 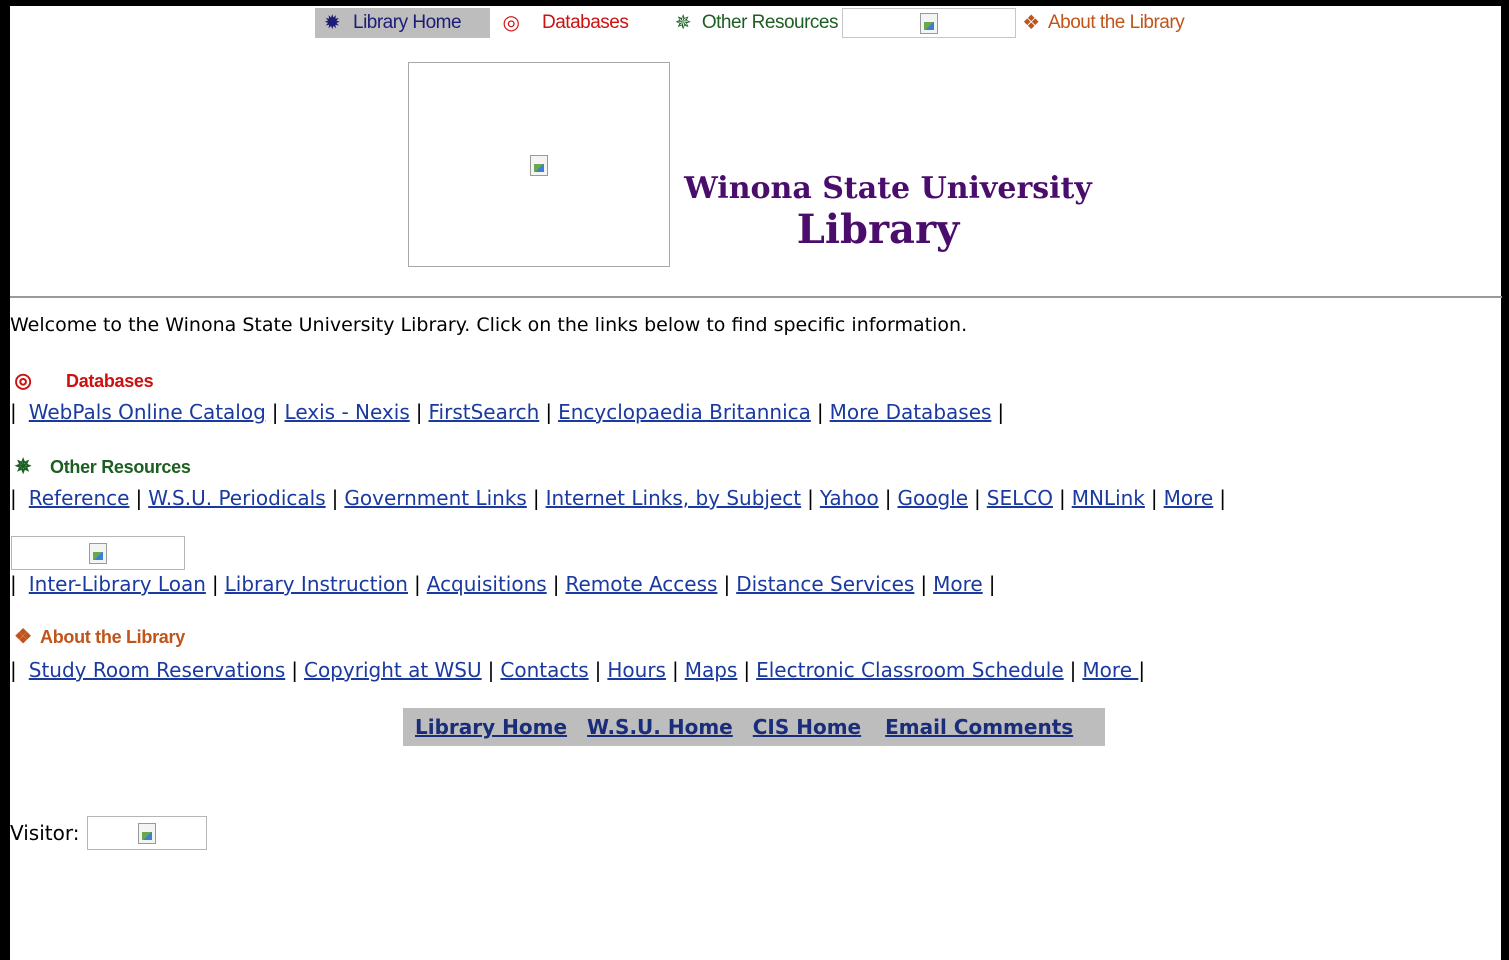 I want to click on section-databases-heading: ◎ Databases, so click(x=82, y=381).